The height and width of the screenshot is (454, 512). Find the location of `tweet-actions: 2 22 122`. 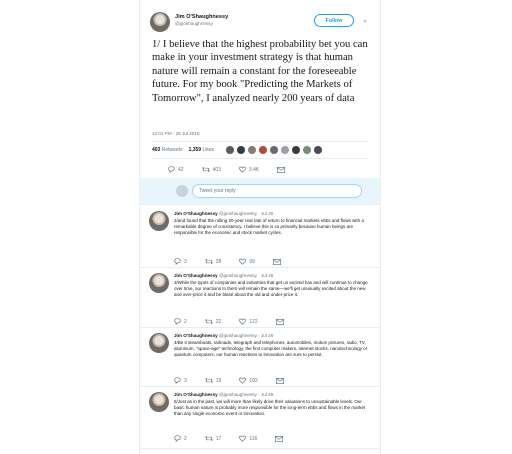

tweet-actions: 2 22 122 is located at coordinates (229, 321).